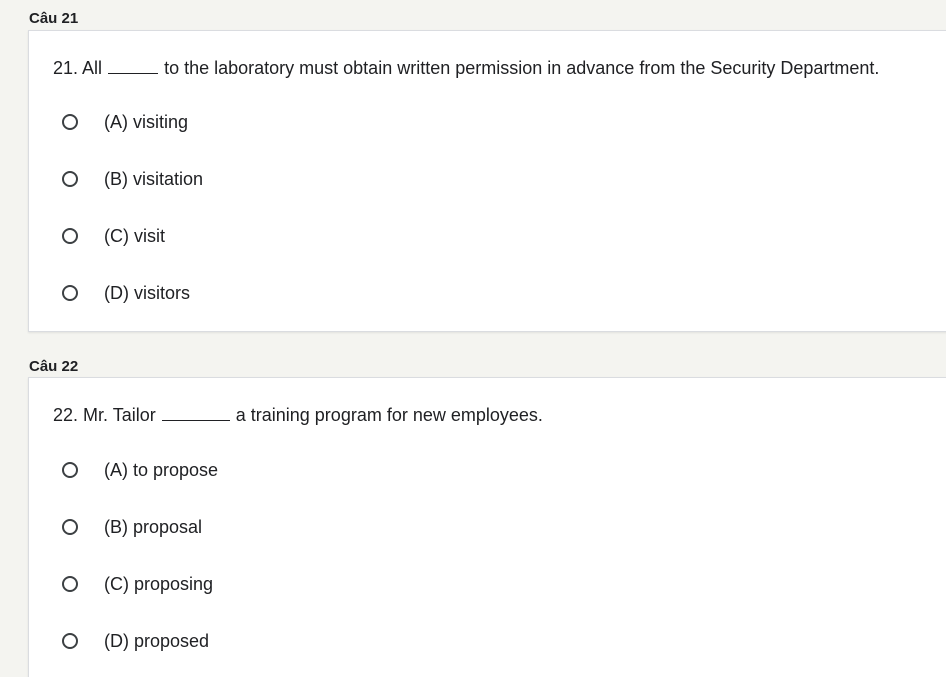 Image resolution: width=946 pixels, height=677 pixels. Describe the element at coordinates (389, 415) in the screenshot. I see `question-suffix: a training program for new employees.` at that location.